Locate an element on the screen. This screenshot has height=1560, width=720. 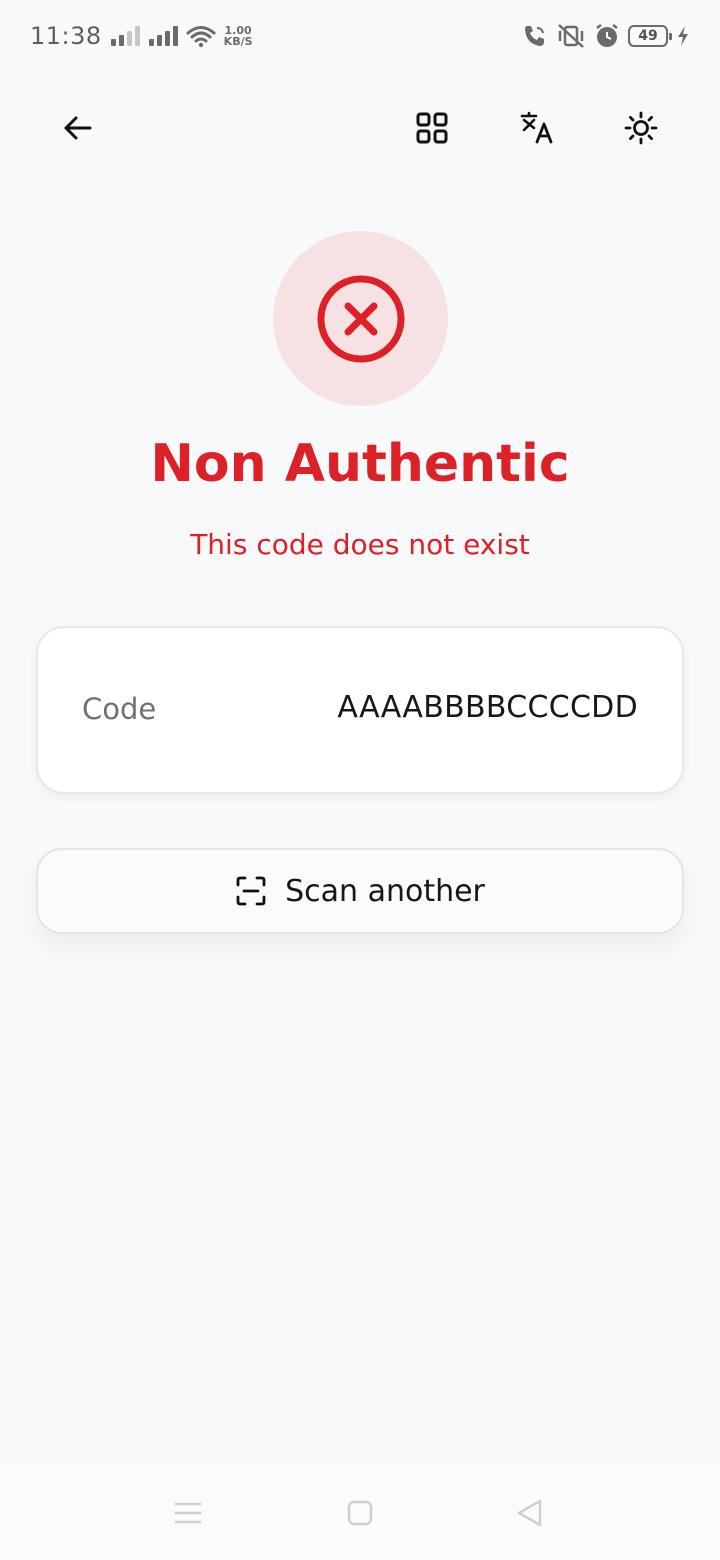
vibrate-off-icon is located at coordinates (571, 36).